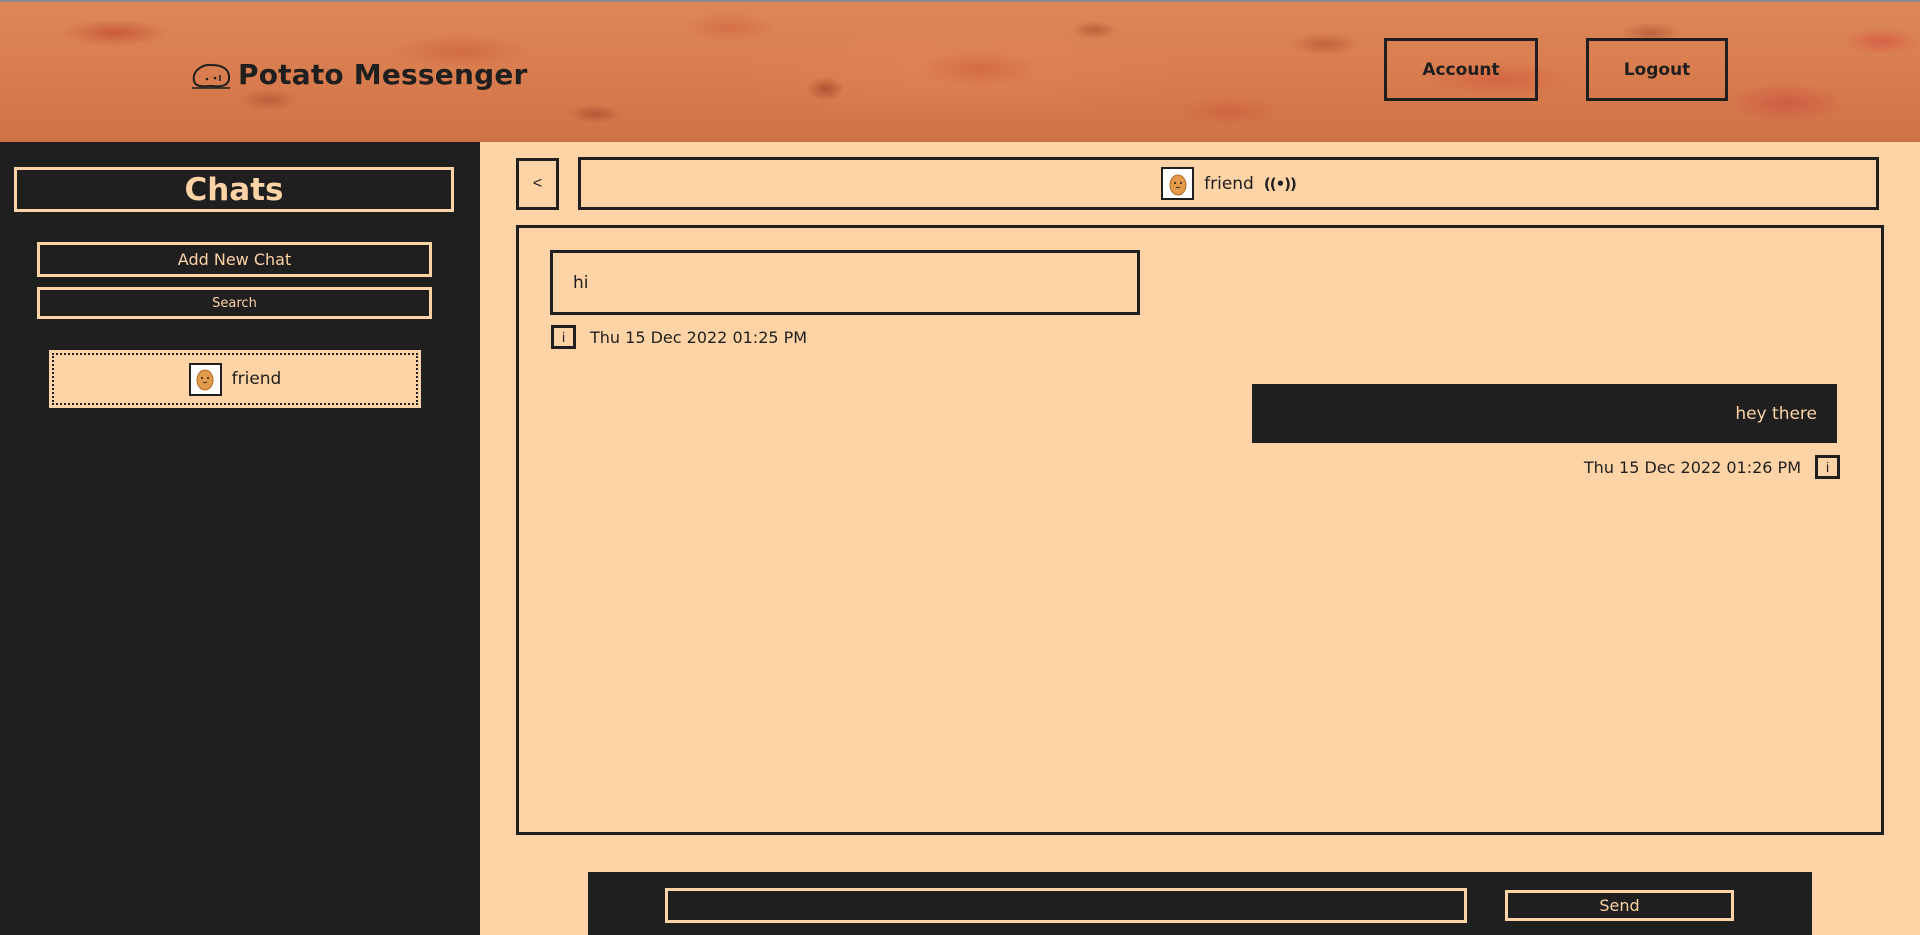 The height and width of the screenshot is (935, 1920). I want to click on brand: Potato Messenger, so click(359, 74).